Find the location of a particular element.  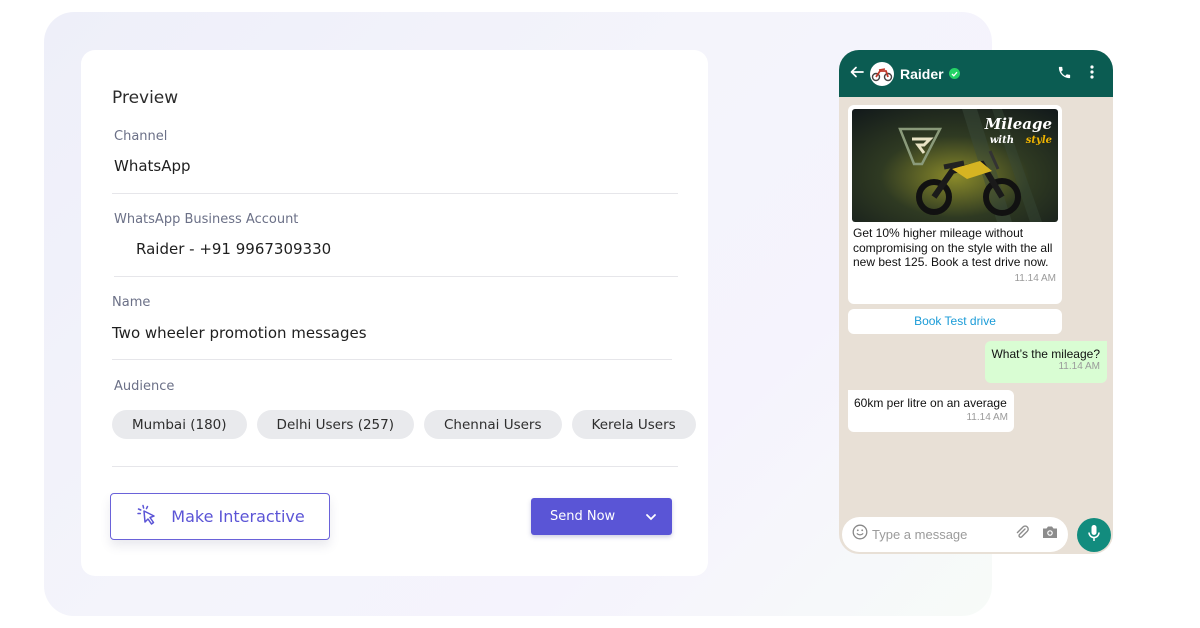

promo-headline: Mileage is located at coordinates (1018, 124).